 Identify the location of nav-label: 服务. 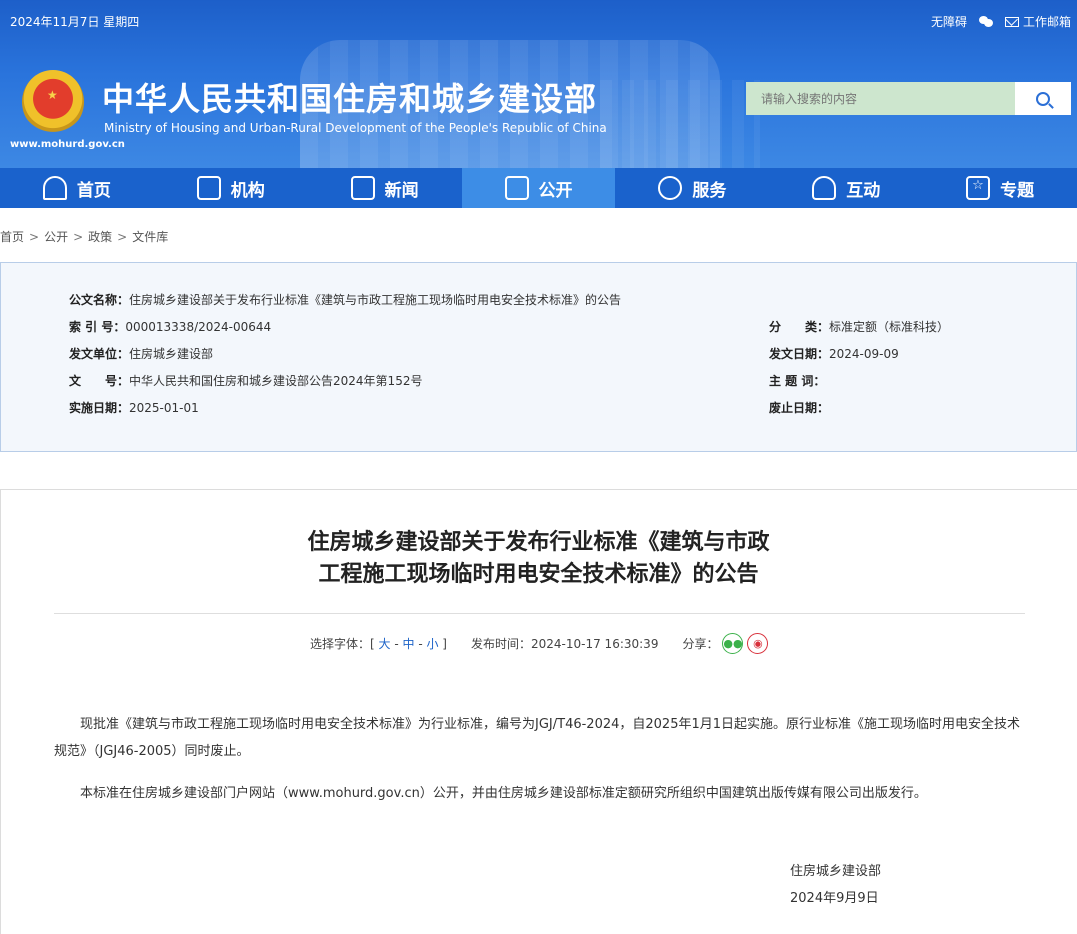
(709, 190).